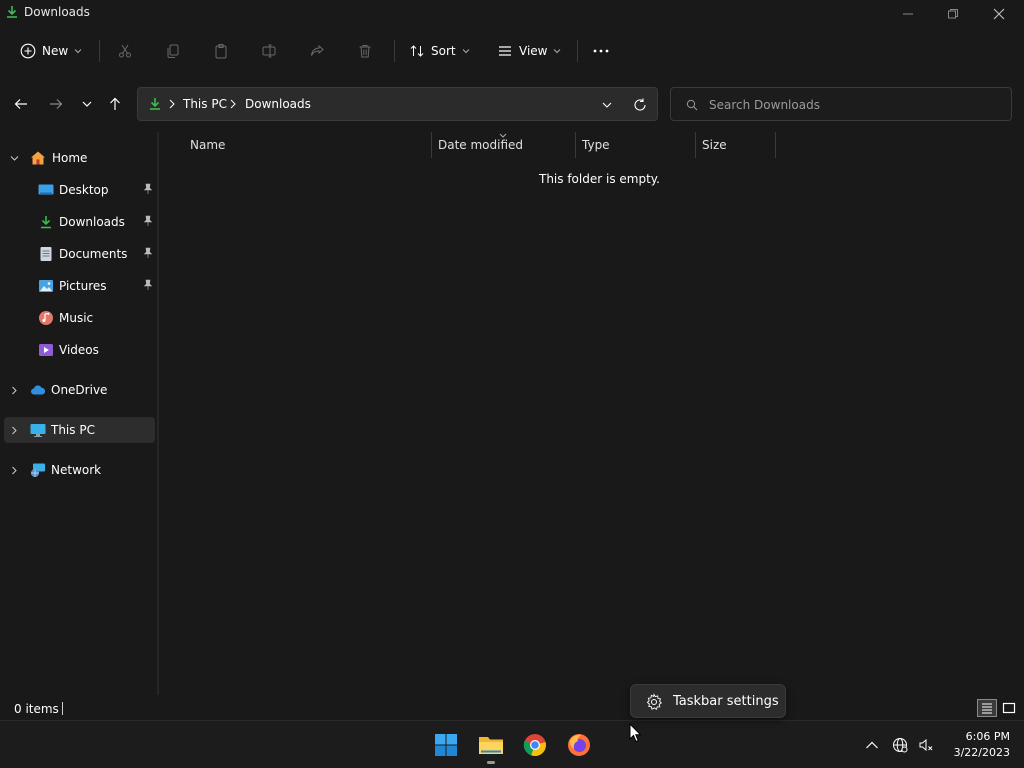  I want to click on details-view-button, so click(987, 708).